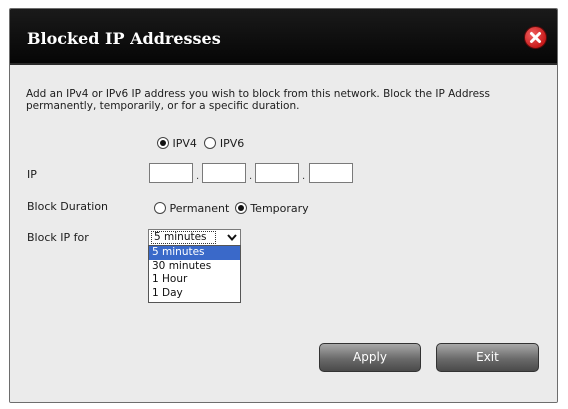 This screenshot has height=409, width=568. I want to click on block-duration-label: Block Duration, so click(68, 206).